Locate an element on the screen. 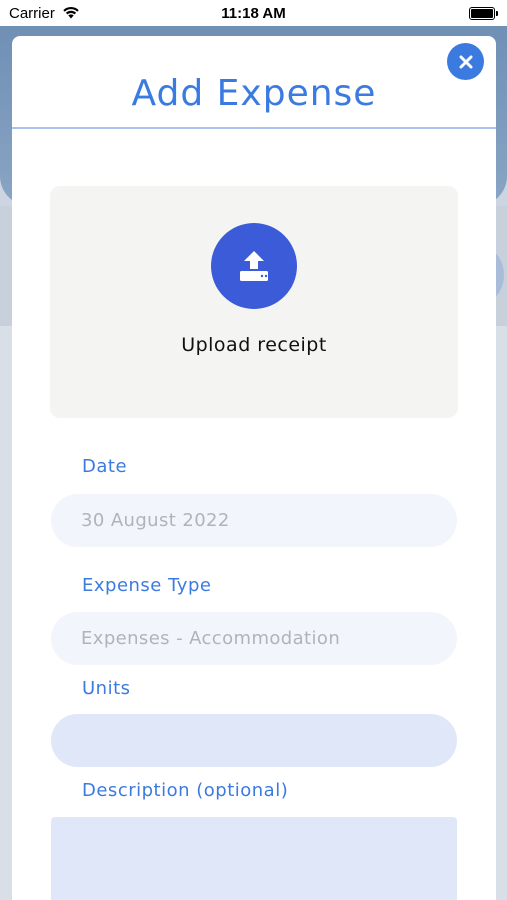 Image resolution: width=507 pixels, height=900 pixels. close-button is located at coordinates (465, 61).